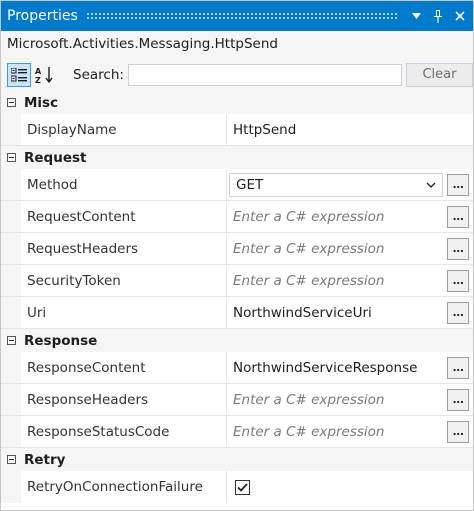 The image size is (474, 511). What do you see at coordinates (338, 313) in the screenshot?
I see `uri-value: NorthwindServiceUri` at bounding box center [338, 313].